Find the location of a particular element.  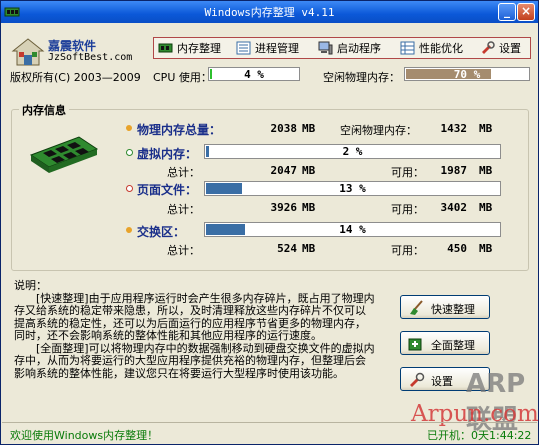

virtual-available-value: 1987 is located at coordinates (454, 170).